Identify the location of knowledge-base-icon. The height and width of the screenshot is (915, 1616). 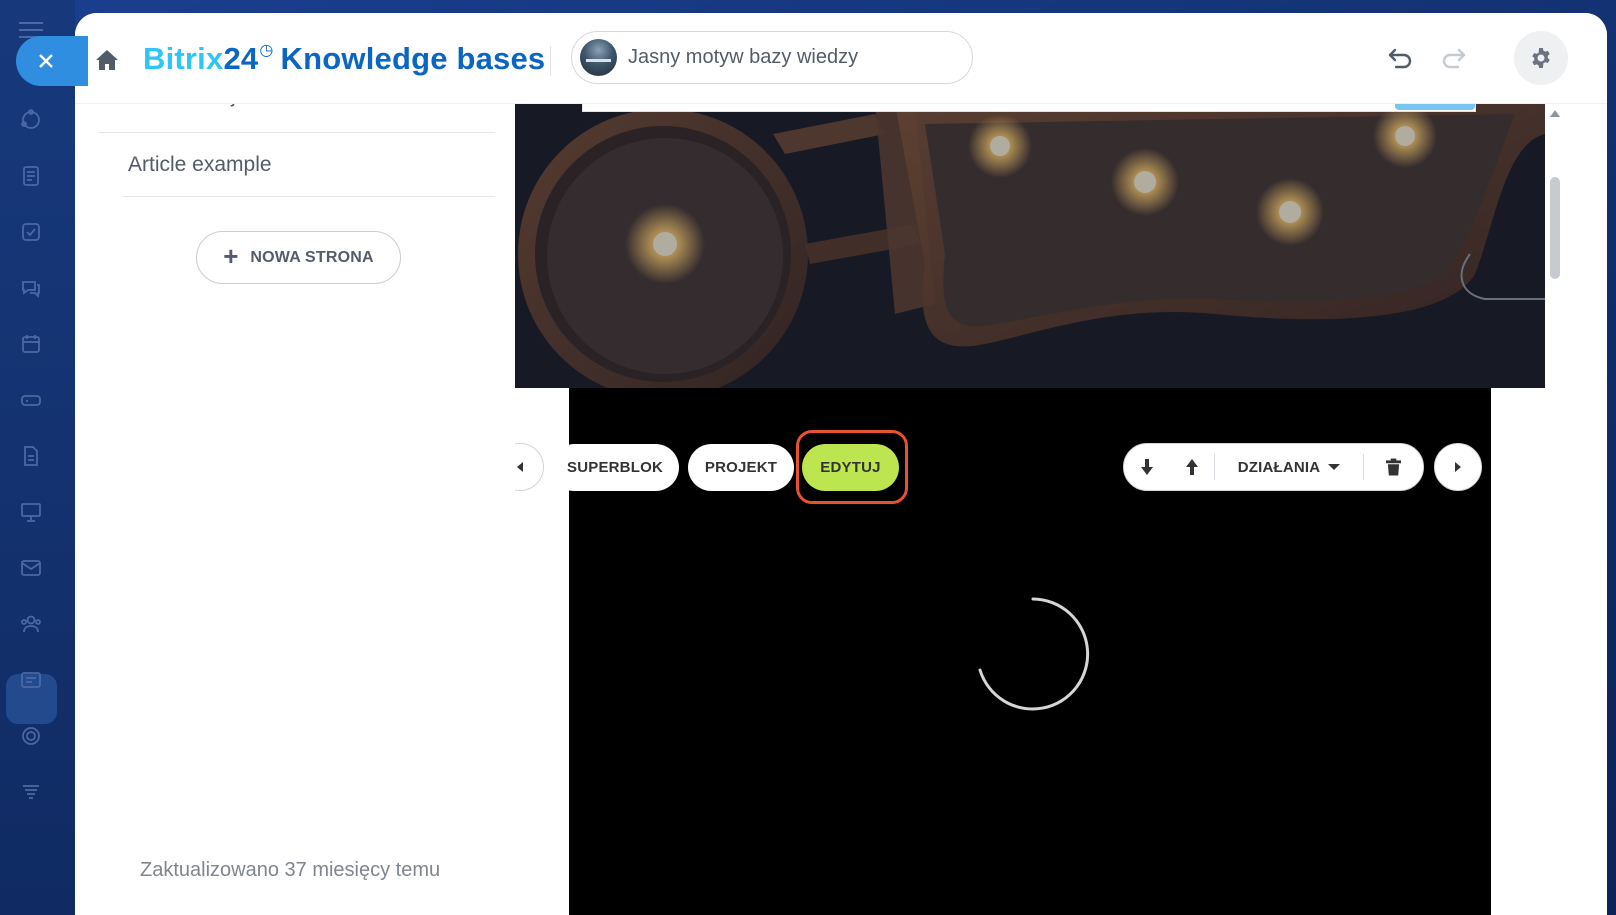
(31, 680).